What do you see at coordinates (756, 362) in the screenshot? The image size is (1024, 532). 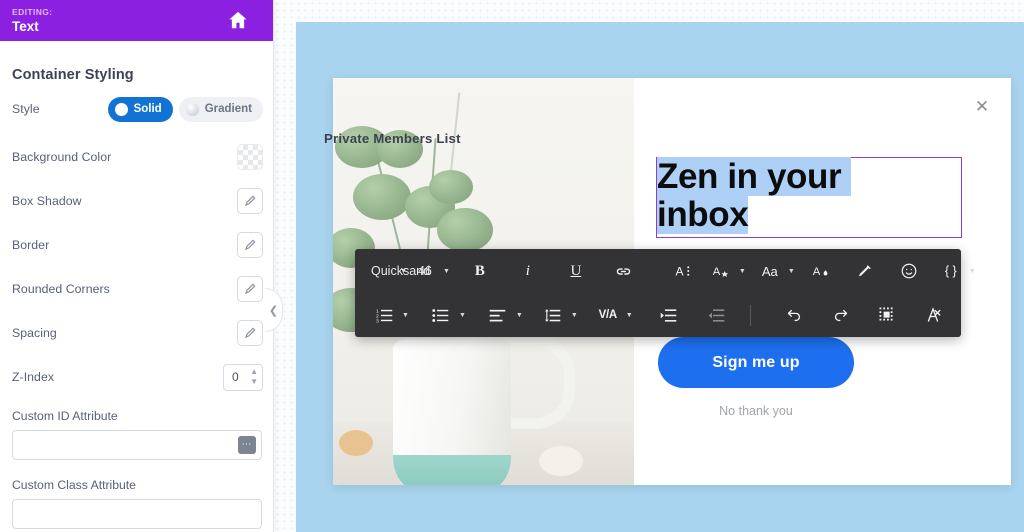 I see `signup-button: Sign me up` at bounding box center [756, 362].